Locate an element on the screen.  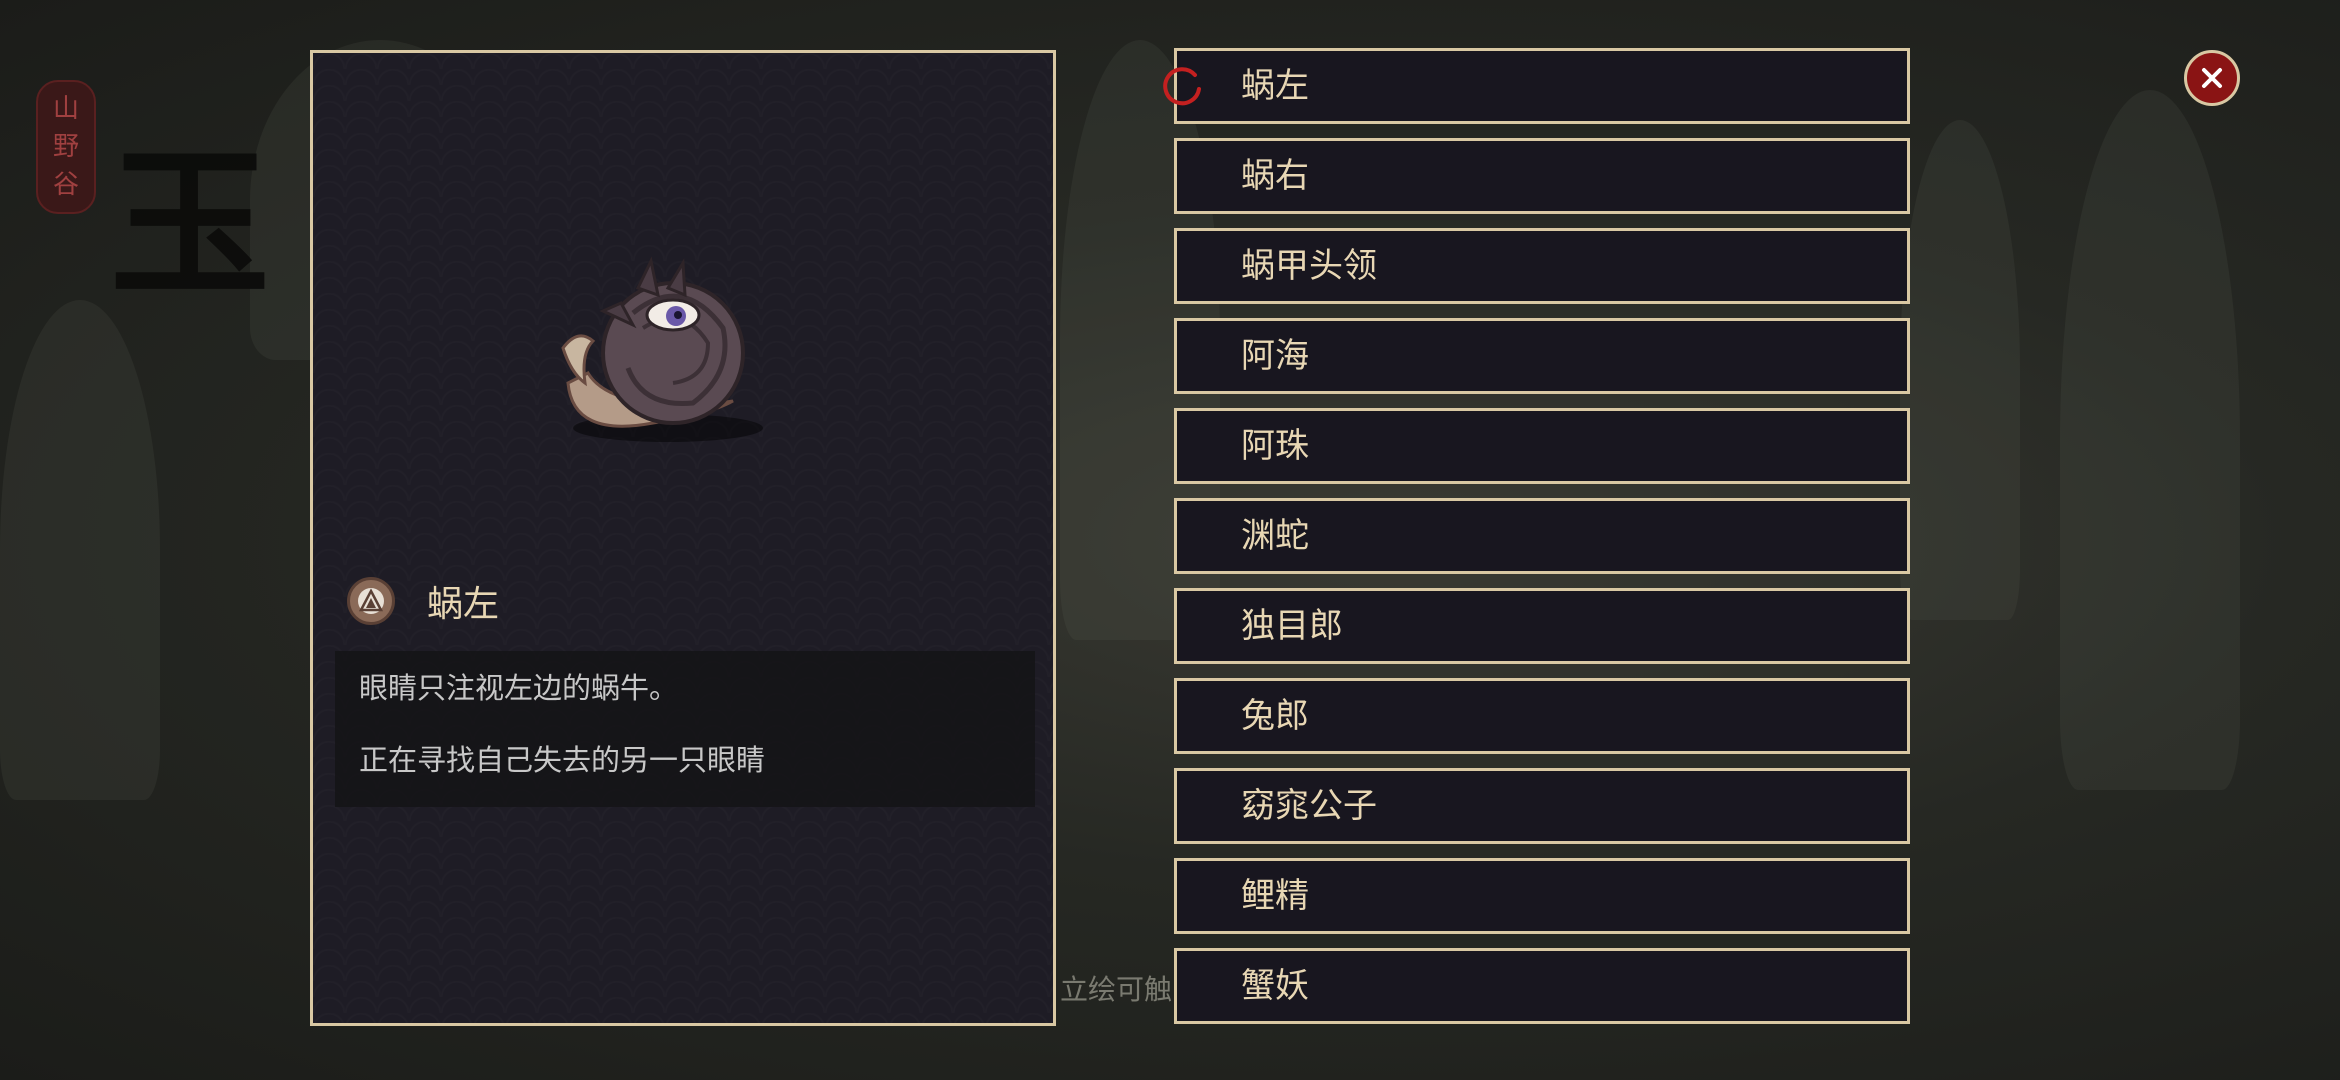
list-item-label: 阿海 is located at coordinates (1275, 356).